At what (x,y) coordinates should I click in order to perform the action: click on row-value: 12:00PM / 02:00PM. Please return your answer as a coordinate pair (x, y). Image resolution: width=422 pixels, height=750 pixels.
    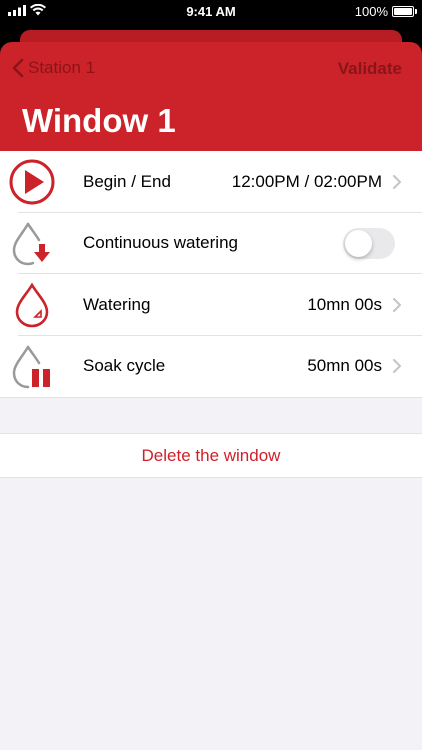
    Looking at the image, I should click on (306, 181).